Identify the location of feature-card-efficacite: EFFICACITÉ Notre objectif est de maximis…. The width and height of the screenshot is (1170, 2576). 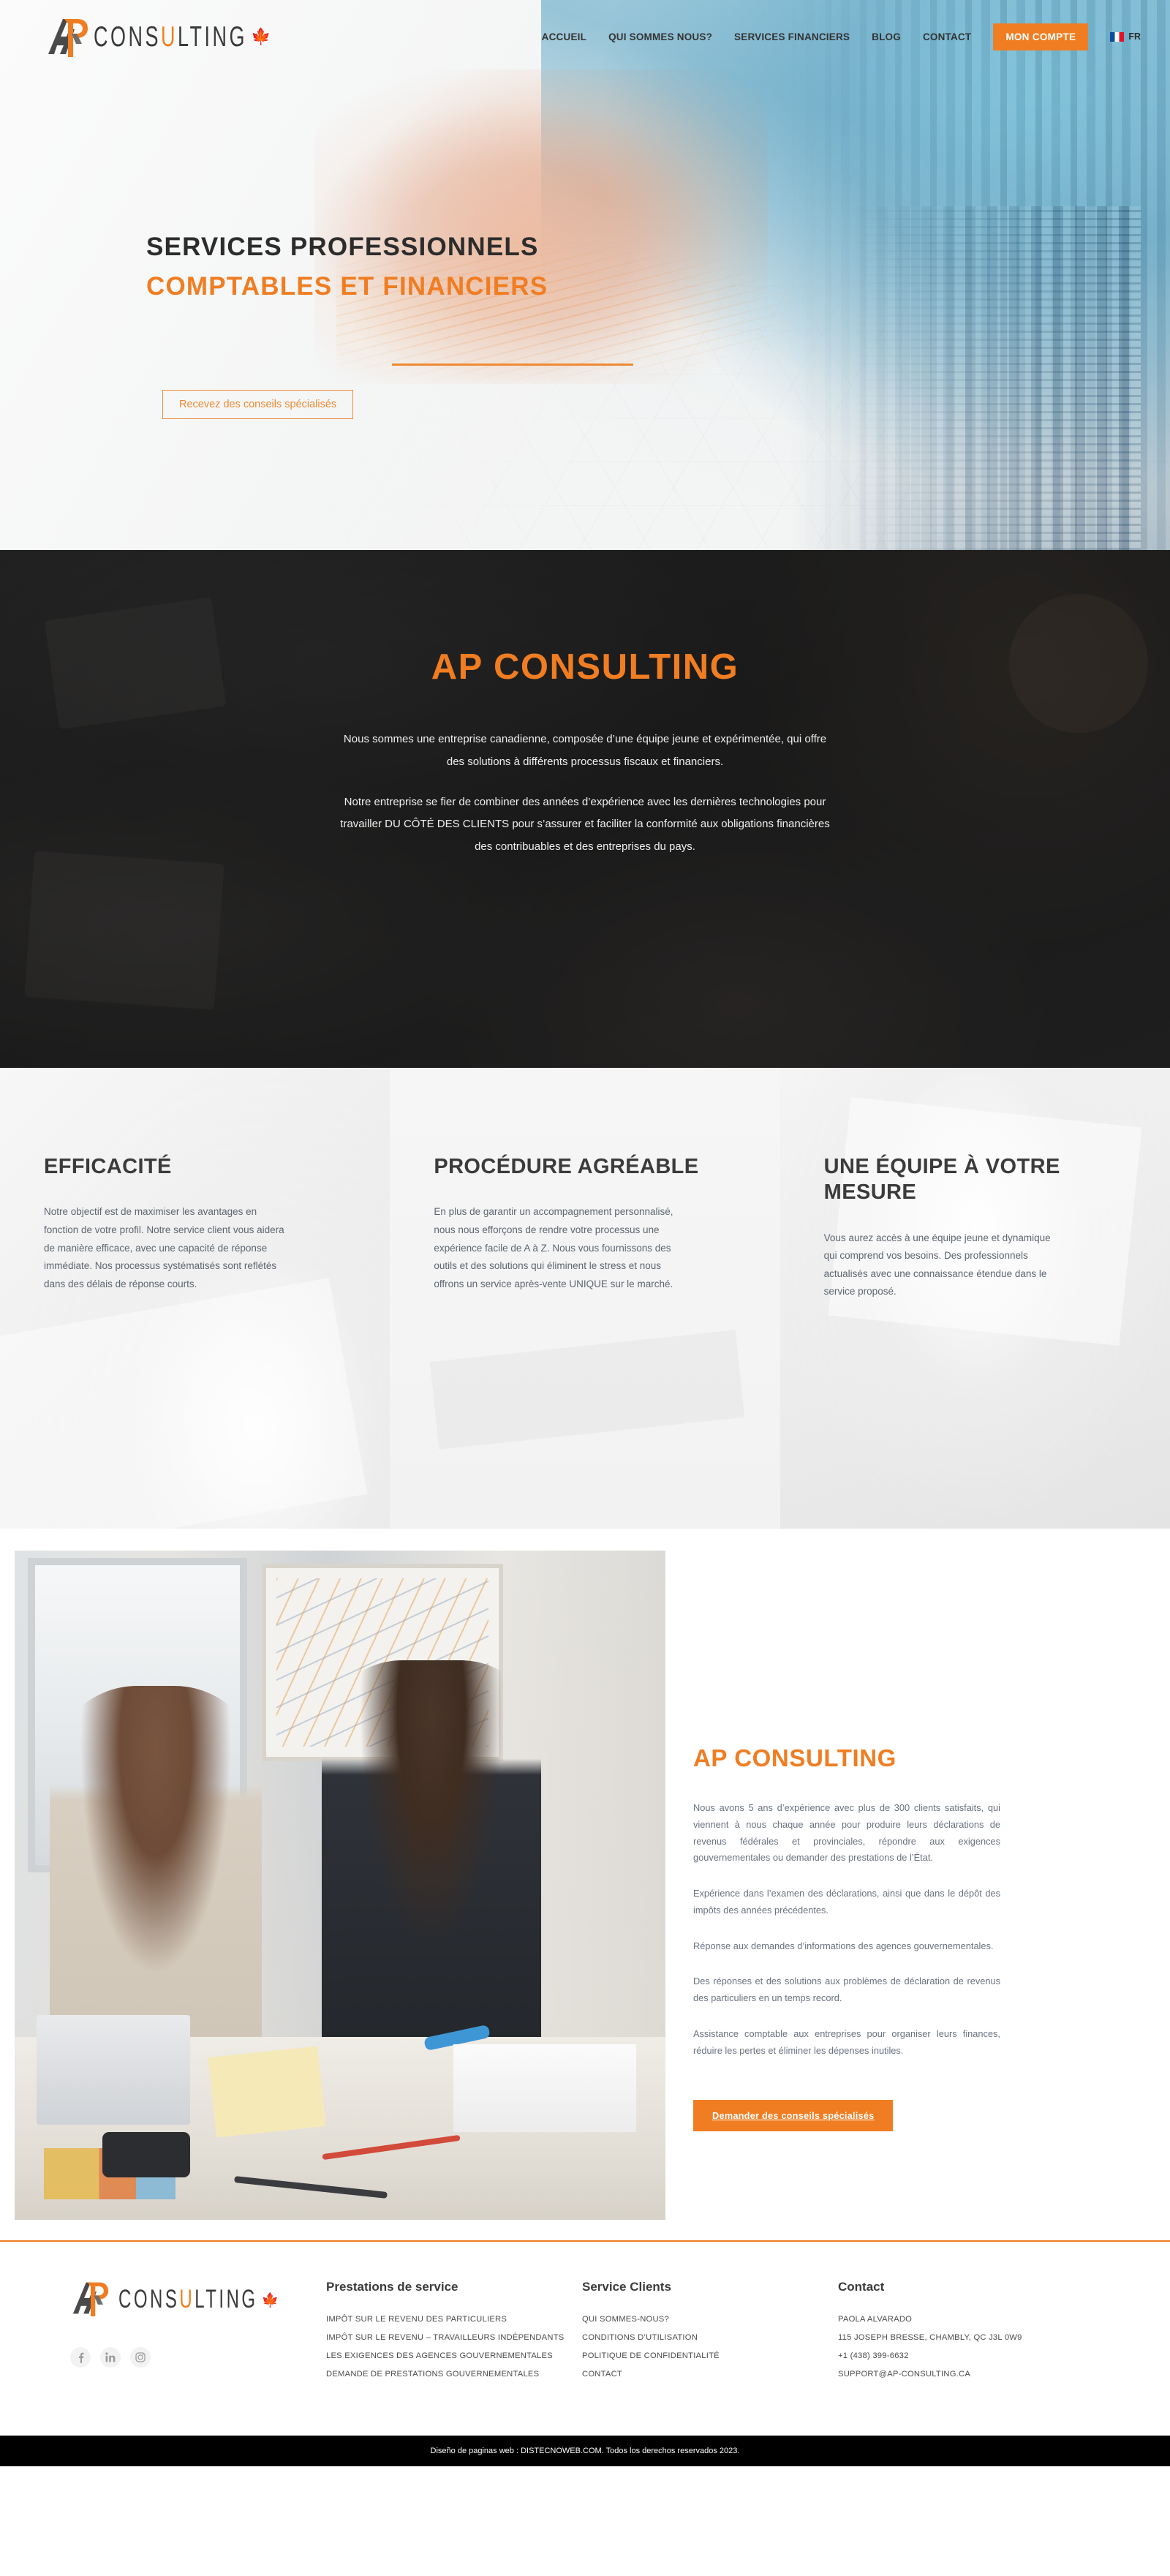
(195, 1298).